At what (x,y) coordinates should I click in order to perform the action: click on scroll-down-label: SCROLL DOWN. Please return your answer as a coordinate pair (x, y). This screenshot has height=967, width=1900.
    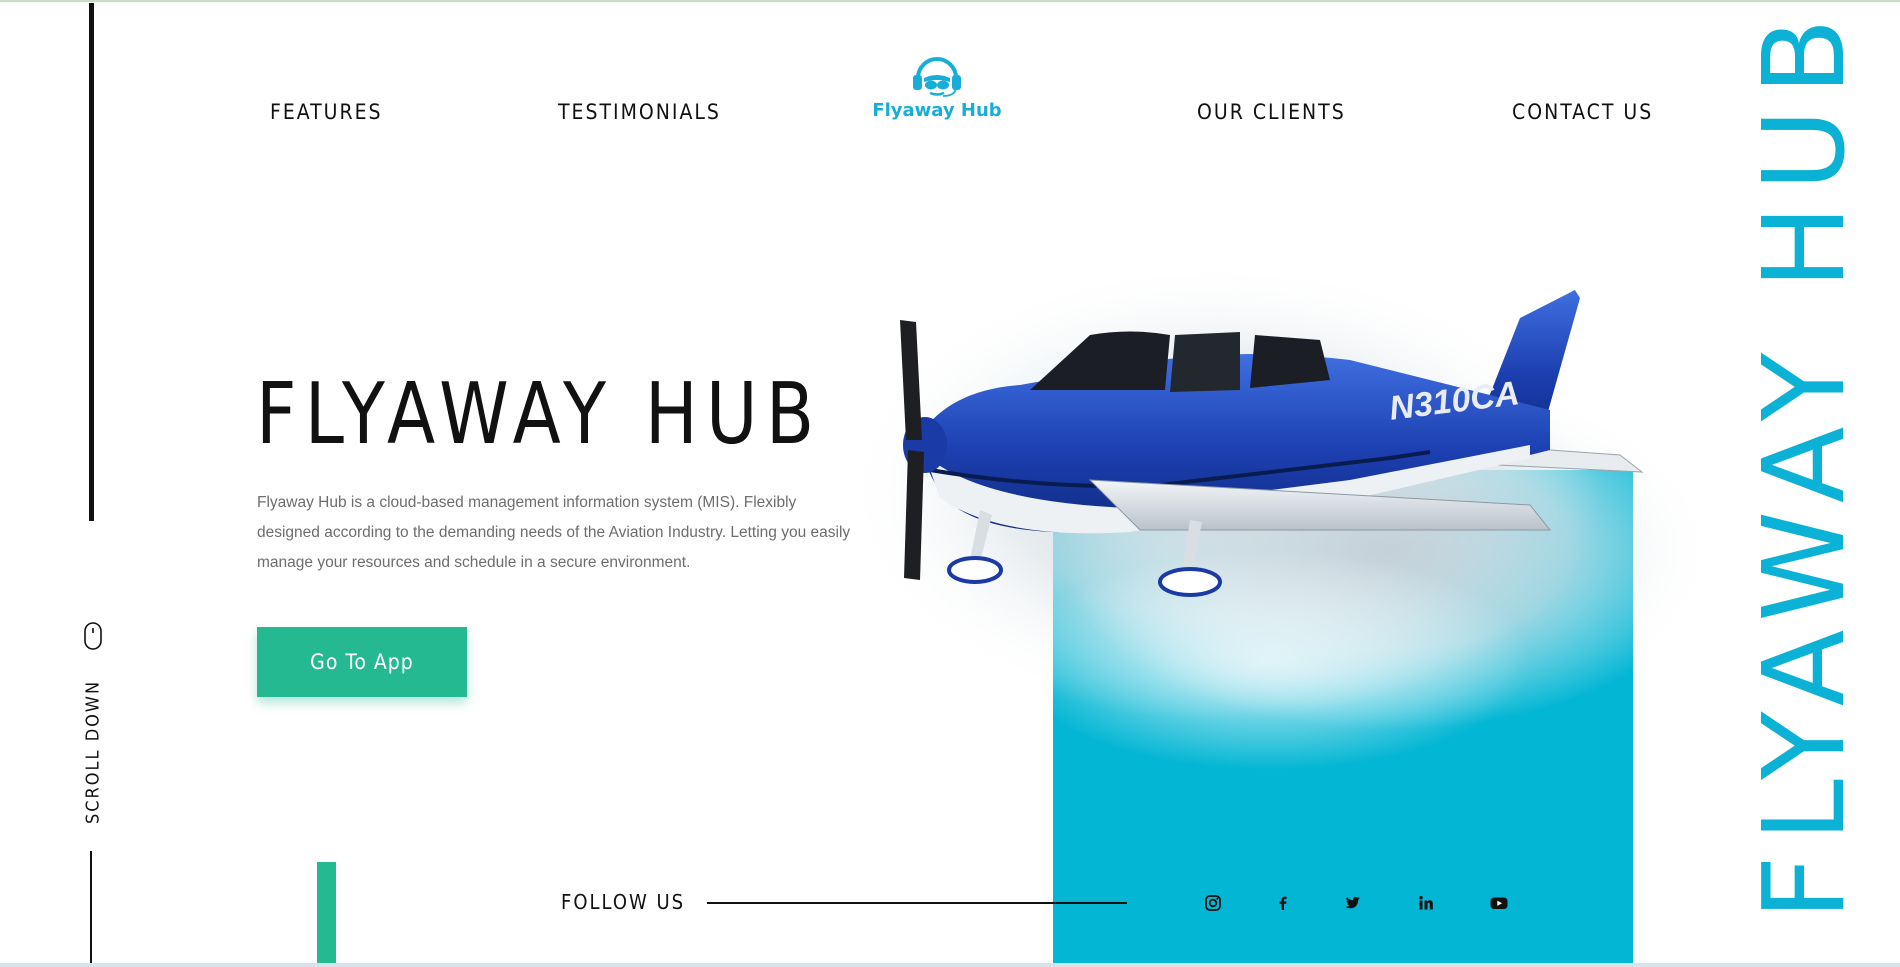
    Looking at the image, I should click on (93, 752).